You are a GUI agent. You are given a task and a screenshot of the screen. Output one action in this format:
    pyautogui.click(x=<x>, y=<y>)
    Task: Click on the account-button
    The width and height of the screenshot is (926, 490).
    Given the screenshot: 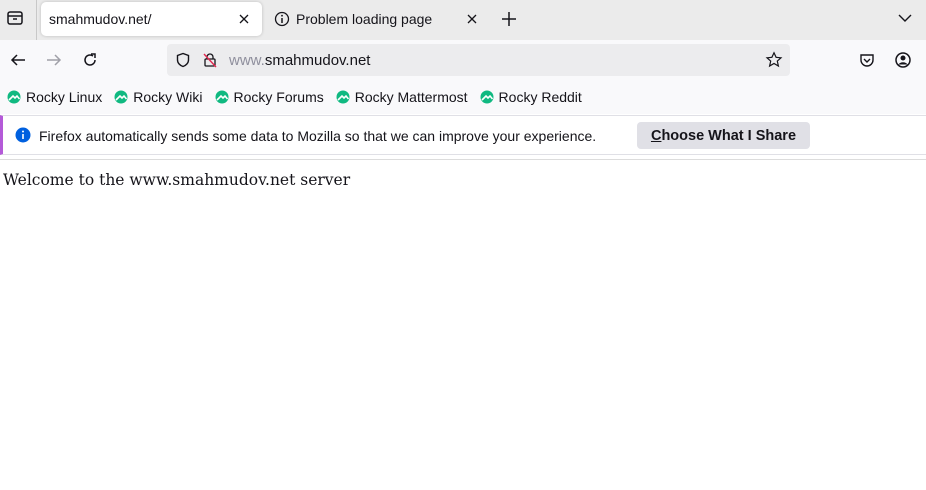 What is the action you would take?
    pyautogui.click(x=903, y=60)
    